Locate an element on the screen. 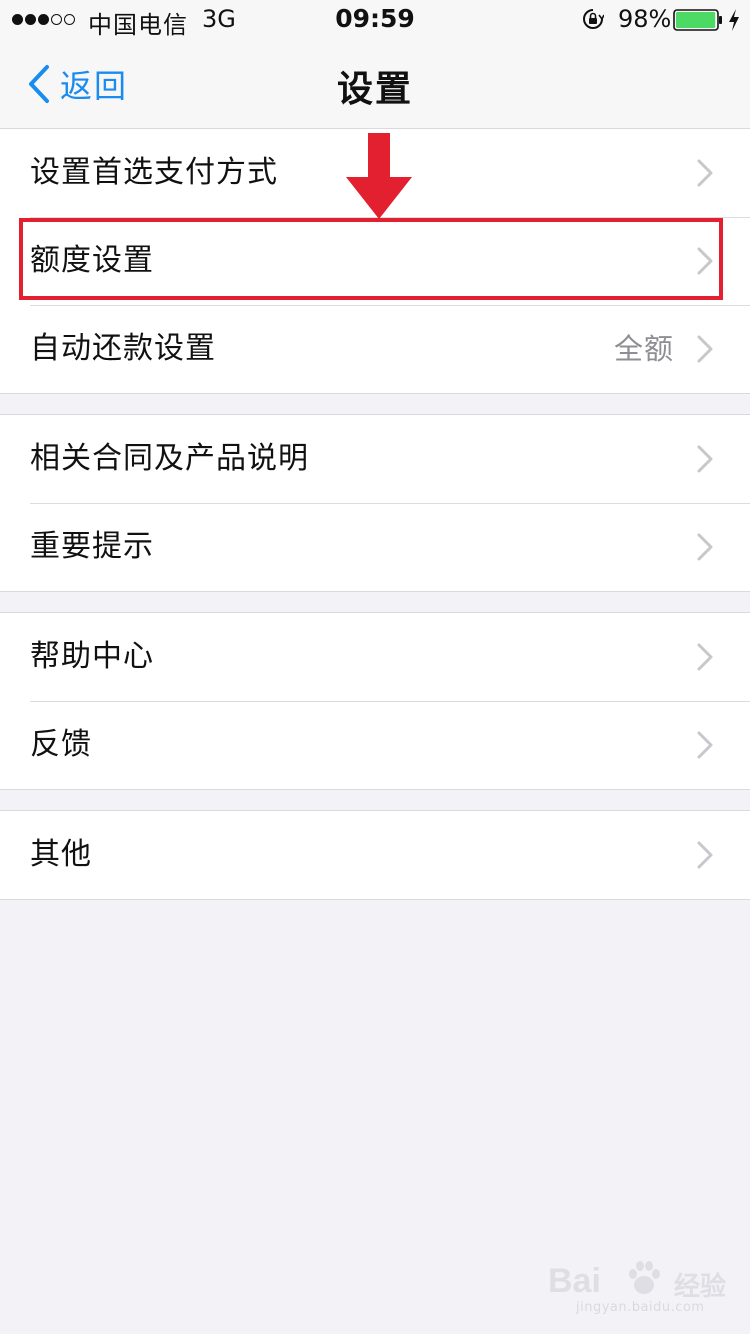 This screenshot has height=1334, width=750. row-label: 相关合同及产品说明 is located at coordinates (169, 458).